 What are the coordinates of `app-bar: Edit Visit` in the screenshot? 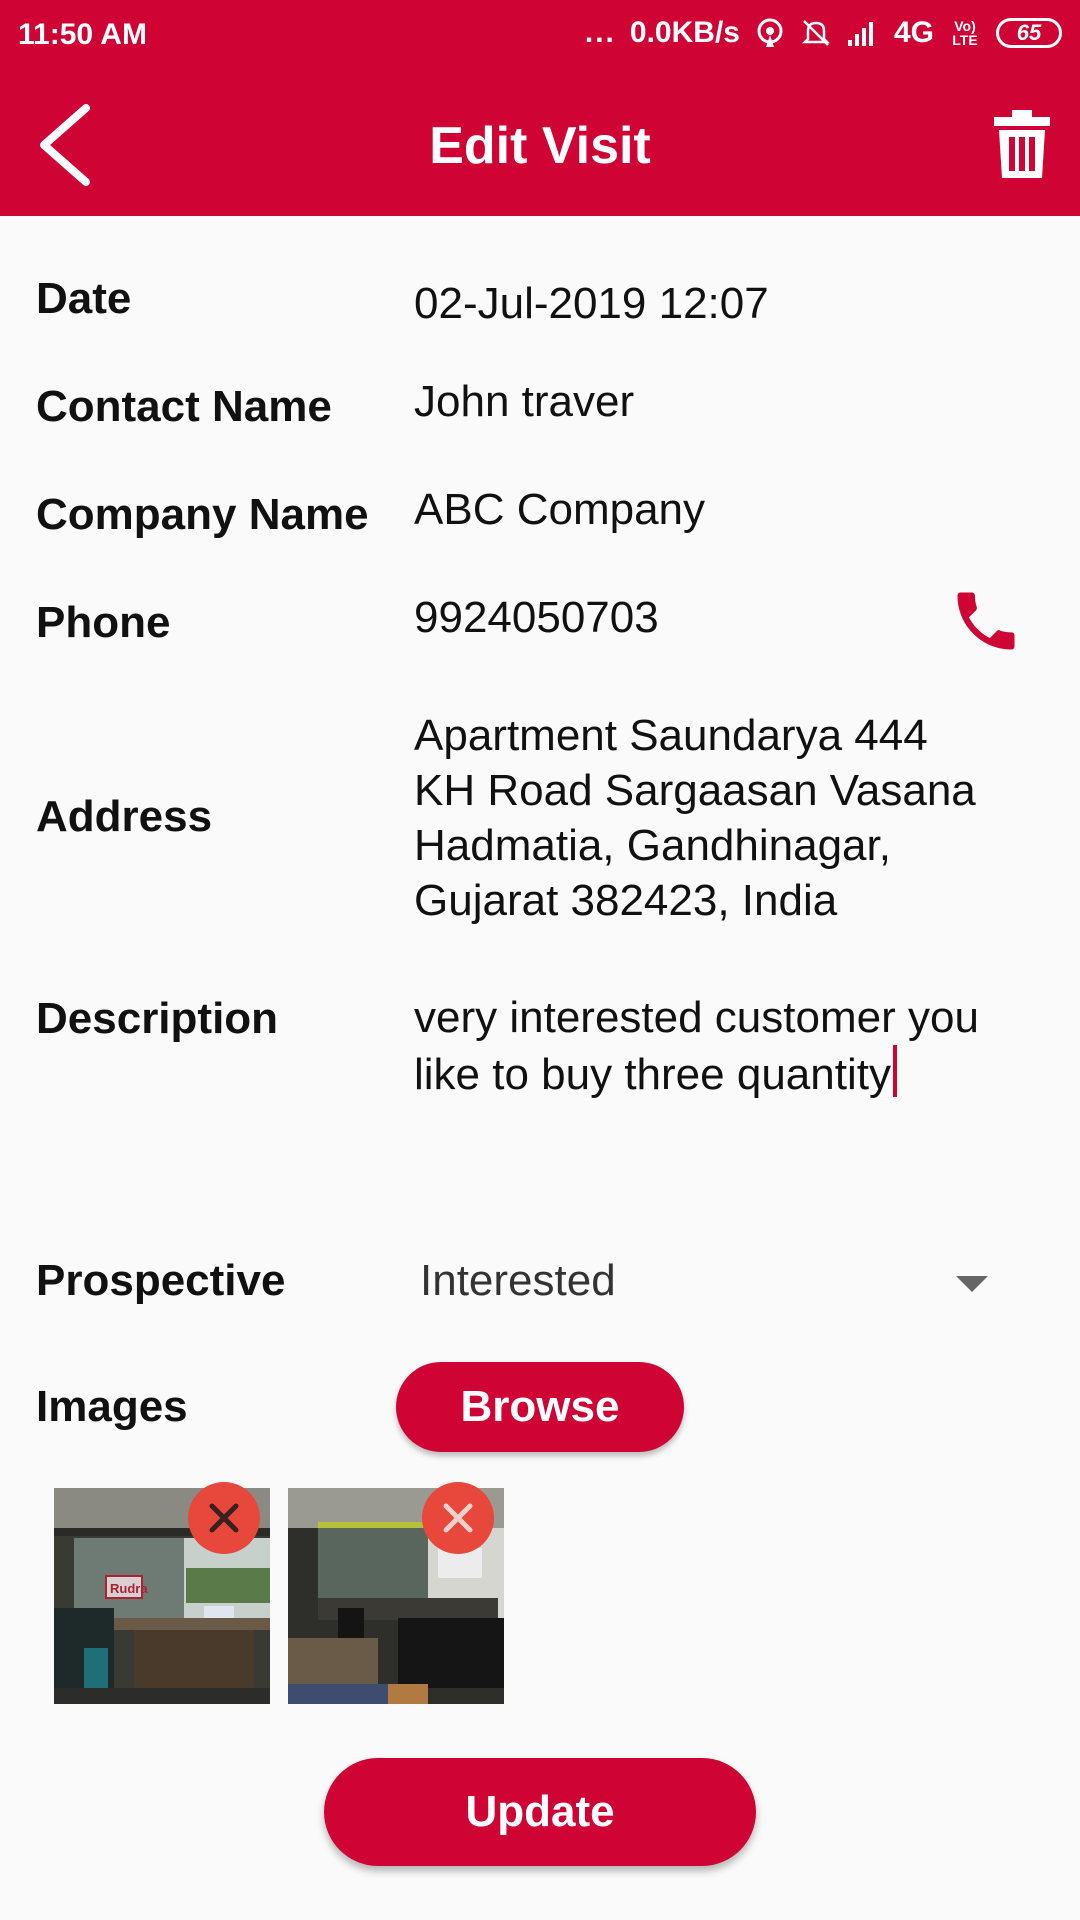 It's located at (540, 144).